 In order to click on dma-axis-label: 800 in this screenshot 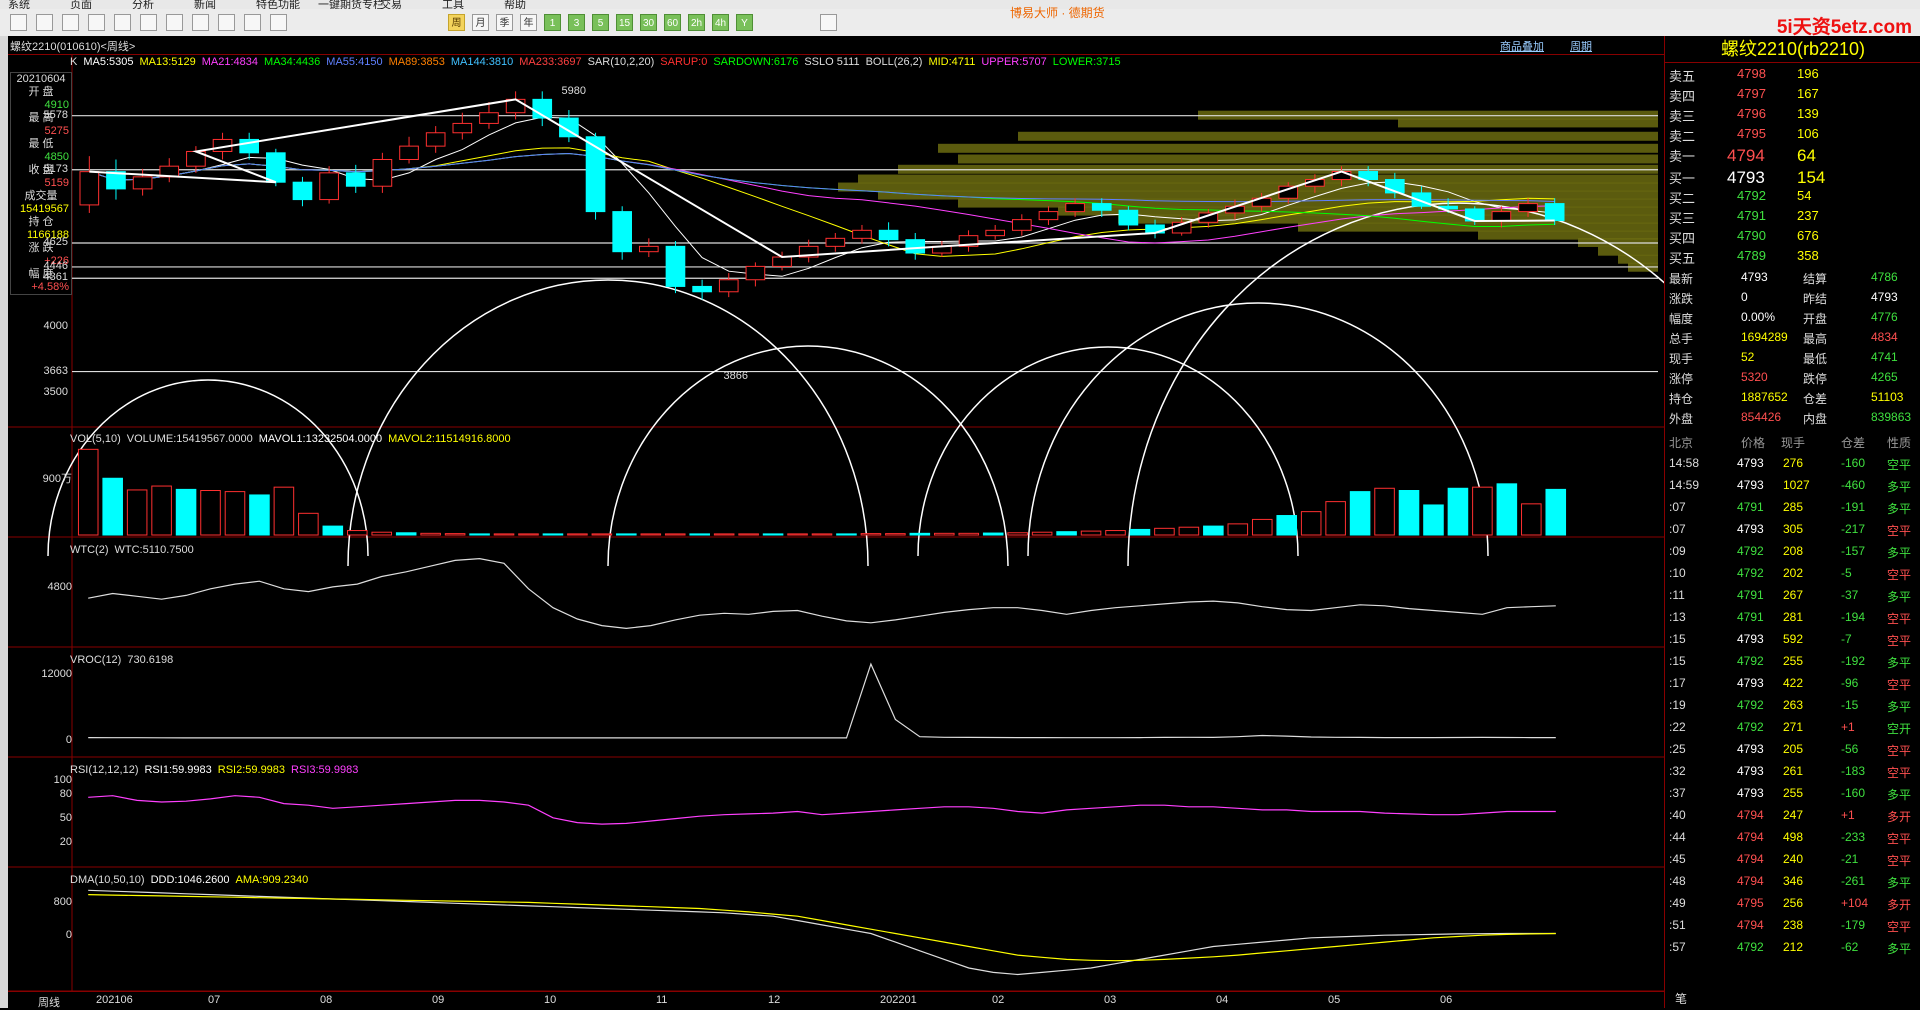, I will do `click(62, 902)`.